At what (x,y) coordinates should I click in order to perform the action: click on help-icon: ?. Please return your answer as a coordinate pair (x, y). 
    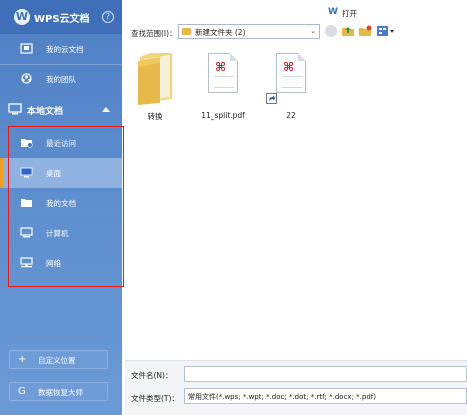
    Looking at the image, I should click on (108, 17).